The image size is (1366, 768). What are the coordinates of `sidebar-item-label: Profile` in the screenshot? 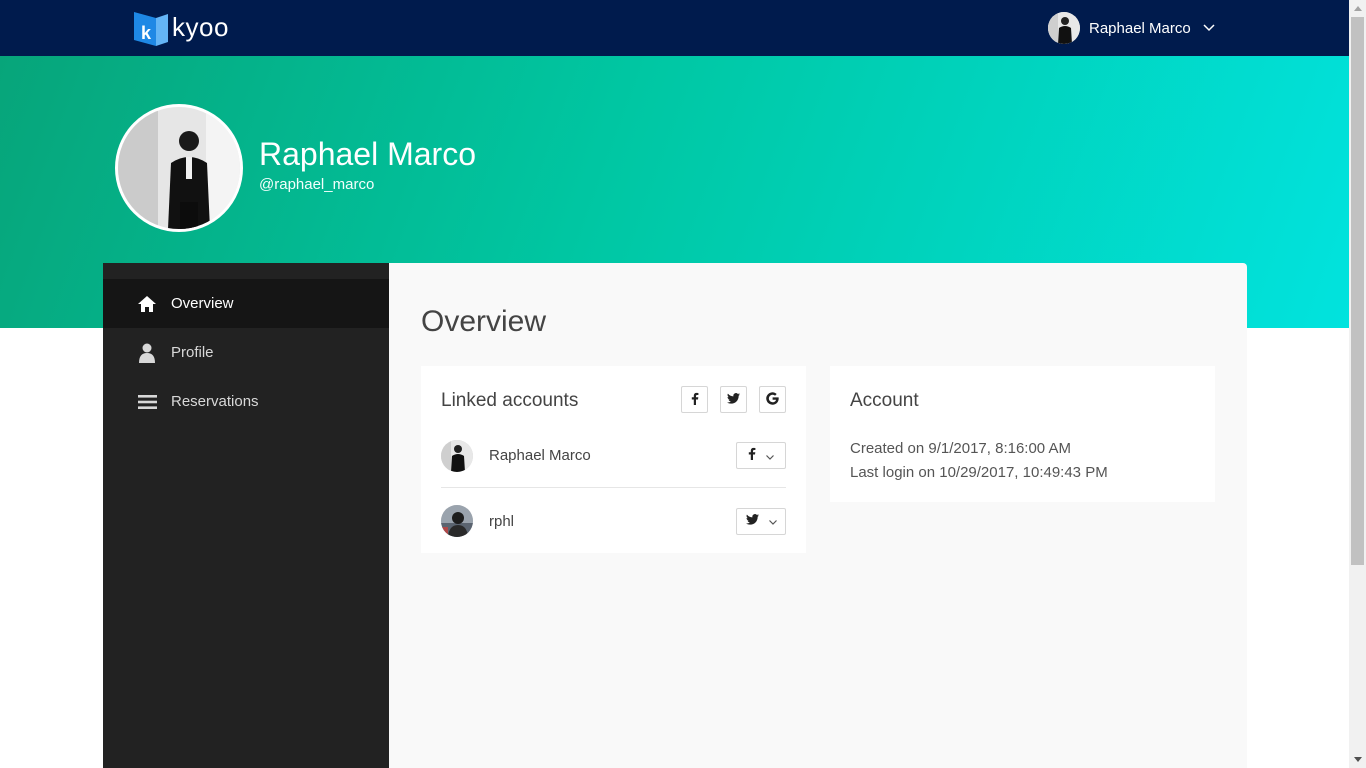 It's located at (192, 352).